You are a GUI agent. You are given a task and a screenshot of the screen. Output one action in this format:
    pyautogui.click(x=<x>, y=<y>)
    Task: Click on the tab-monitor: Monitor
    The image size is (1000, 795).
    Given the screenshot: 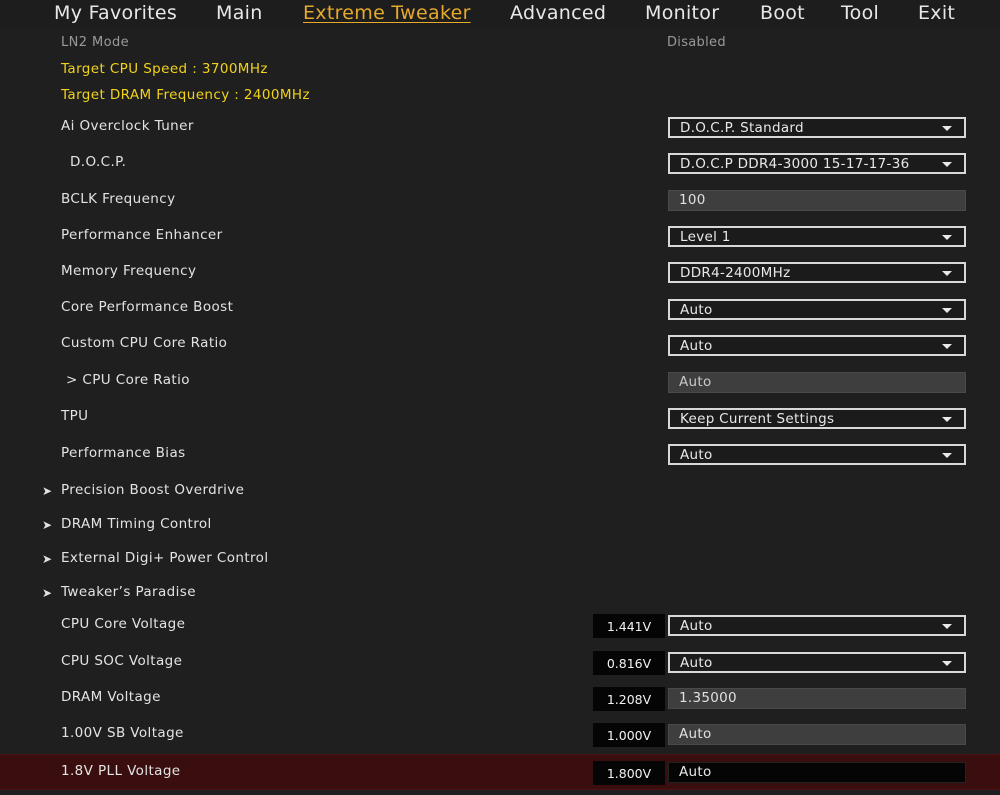 What is the action you would take?
    pyautogui.click(x=682, y=13)
    